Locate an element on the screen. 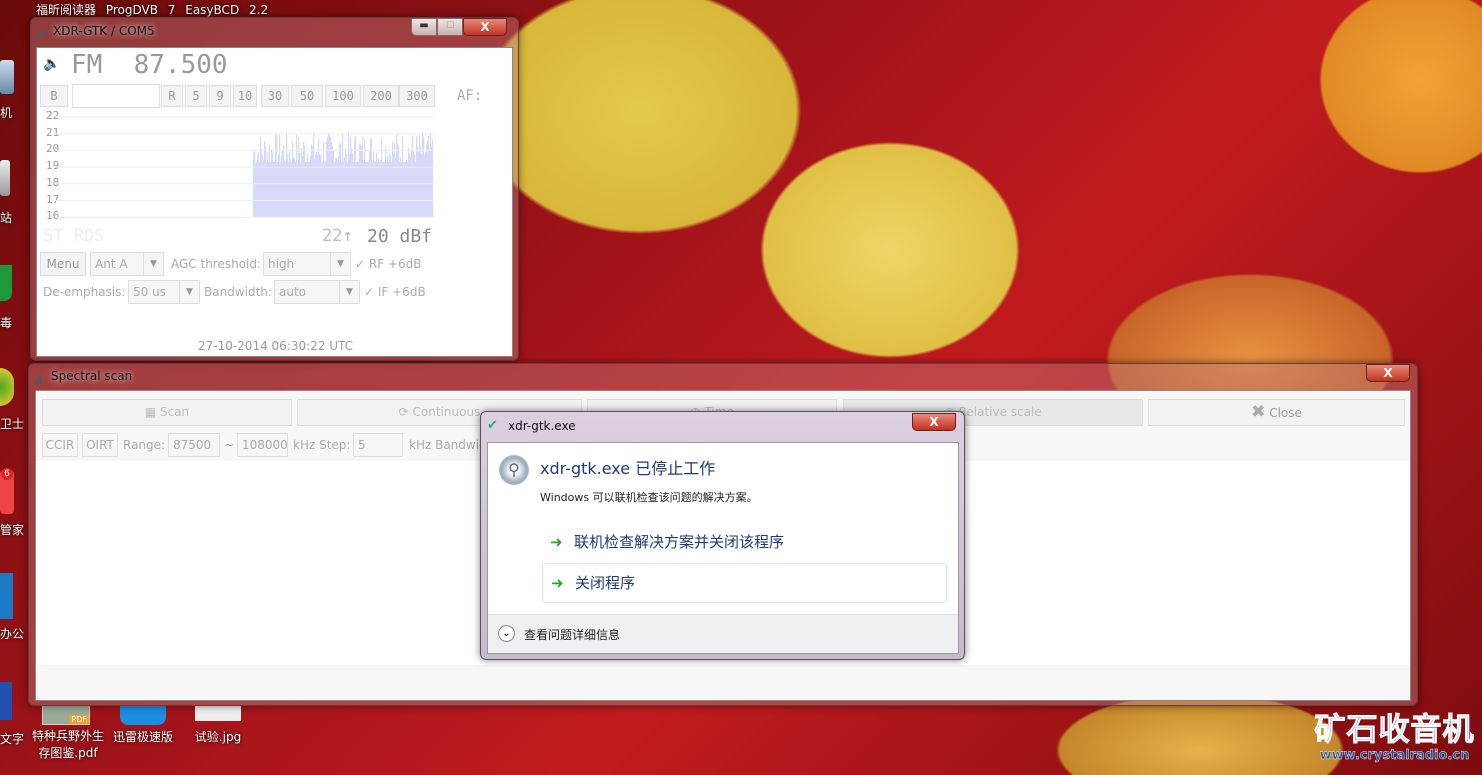  filter-button-200: 200 is located at coordinates (381, 96).